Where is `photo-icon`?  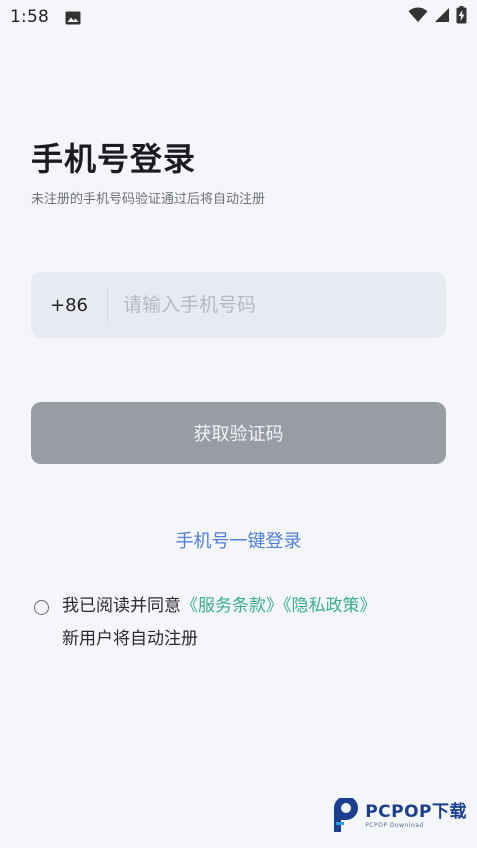 photo-icon is located at coordinates (73, 17).